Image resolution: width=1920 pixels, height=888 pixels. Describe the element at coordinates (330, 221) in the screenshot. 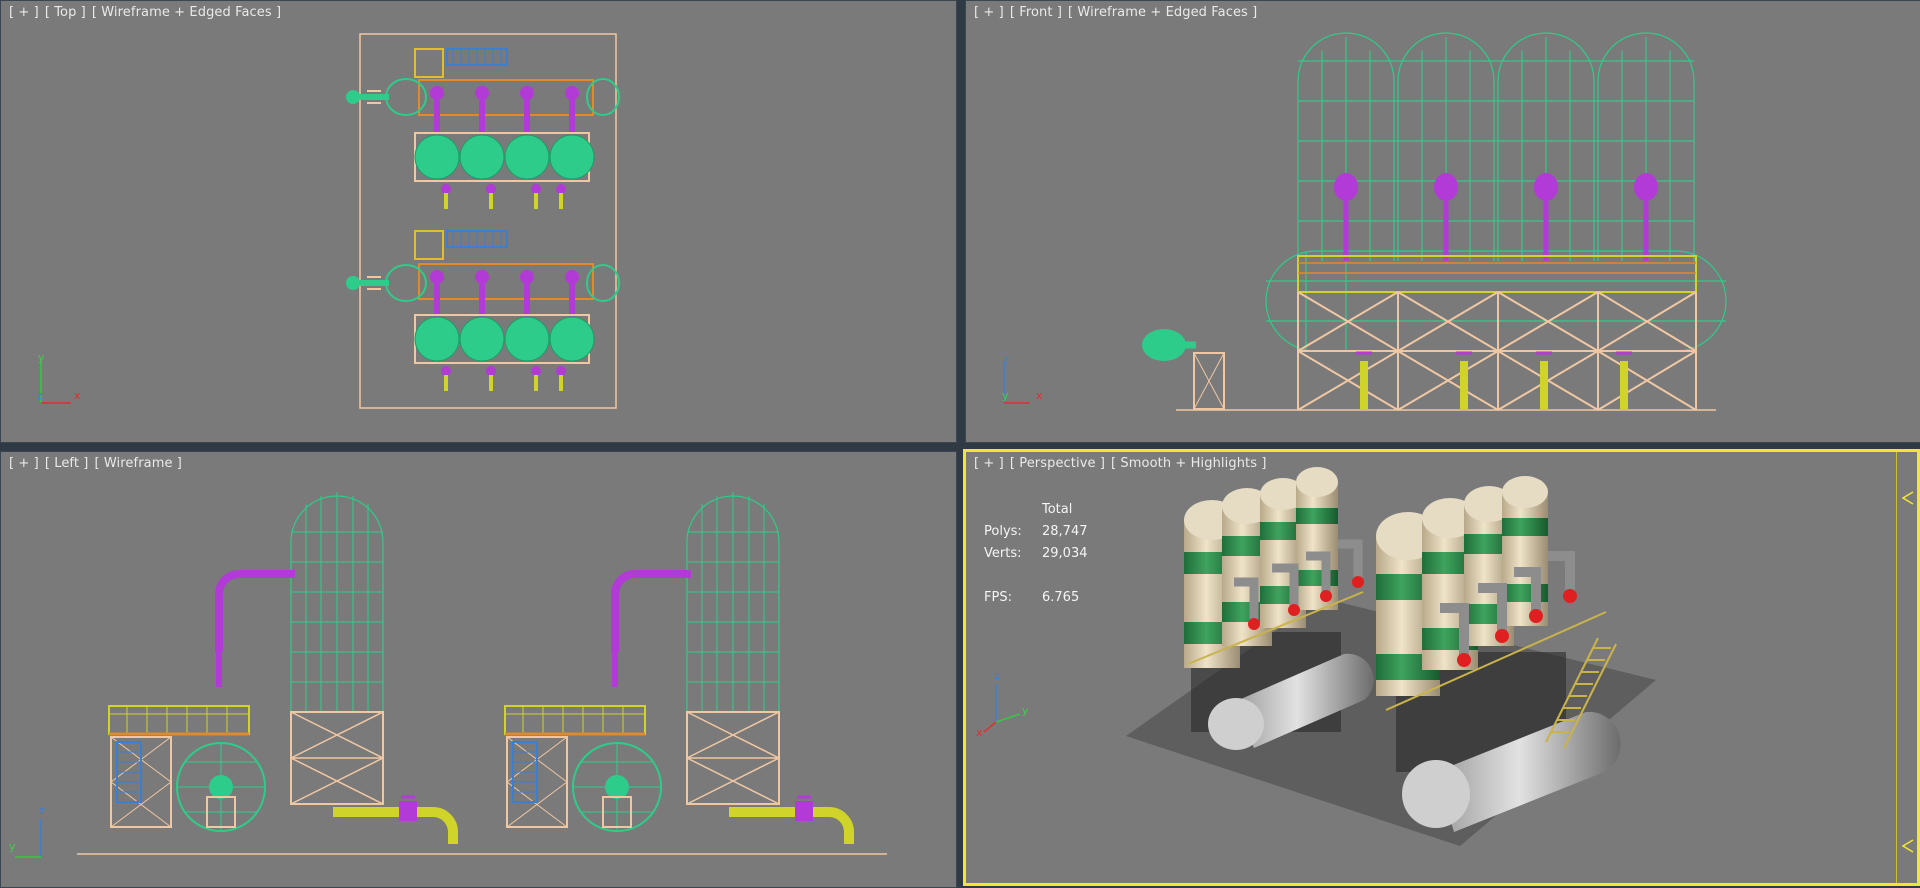

I see `top-view-scene` at that location.